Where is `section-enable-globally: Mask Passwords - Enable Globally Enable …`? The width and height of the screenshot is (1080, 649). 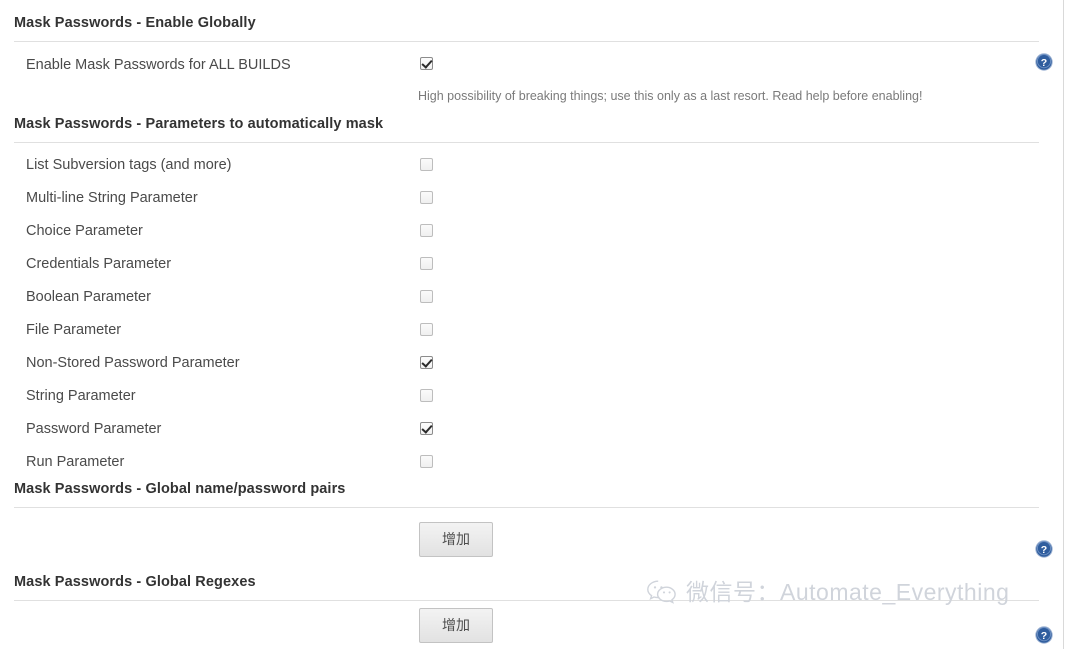 section-enable-globally: Mask Passwords - Enable Globally Enable … is located at coordinates (531, 58).